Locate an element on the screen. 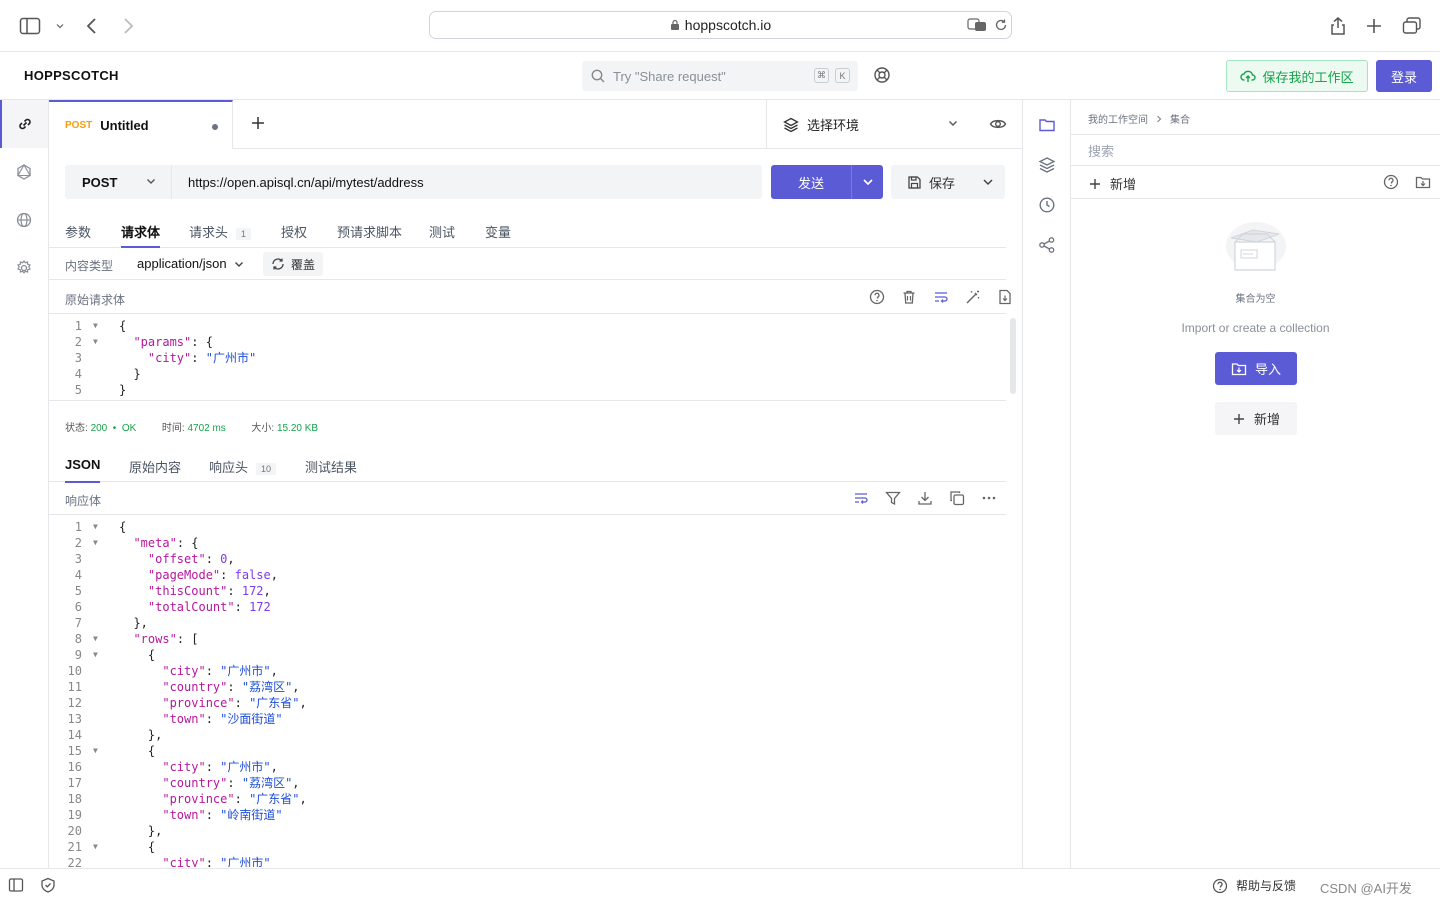 This screenshot has width=1440, height=900. breadcrumb-collections: 集合 is located at coordinates (1180, 118).